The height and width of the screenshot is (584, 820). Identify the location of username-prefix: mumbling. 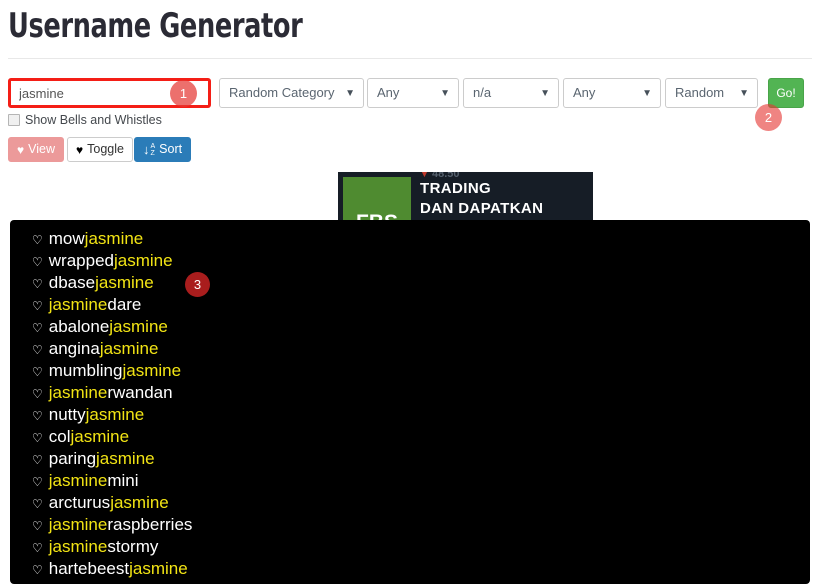
(85, 370).